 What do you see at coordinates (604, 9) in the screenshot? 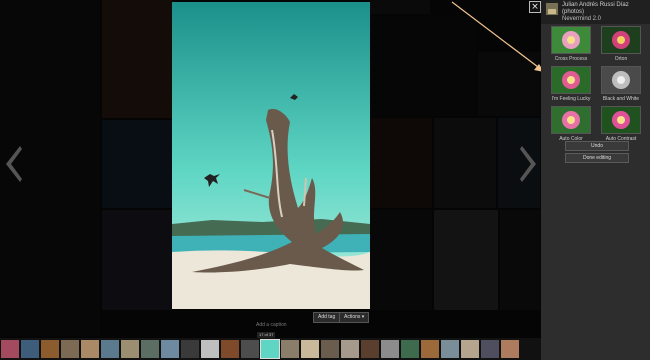
I see `user-name: Julian Andrés Russi Díaz (photos)` at bounding box center [604, 9].